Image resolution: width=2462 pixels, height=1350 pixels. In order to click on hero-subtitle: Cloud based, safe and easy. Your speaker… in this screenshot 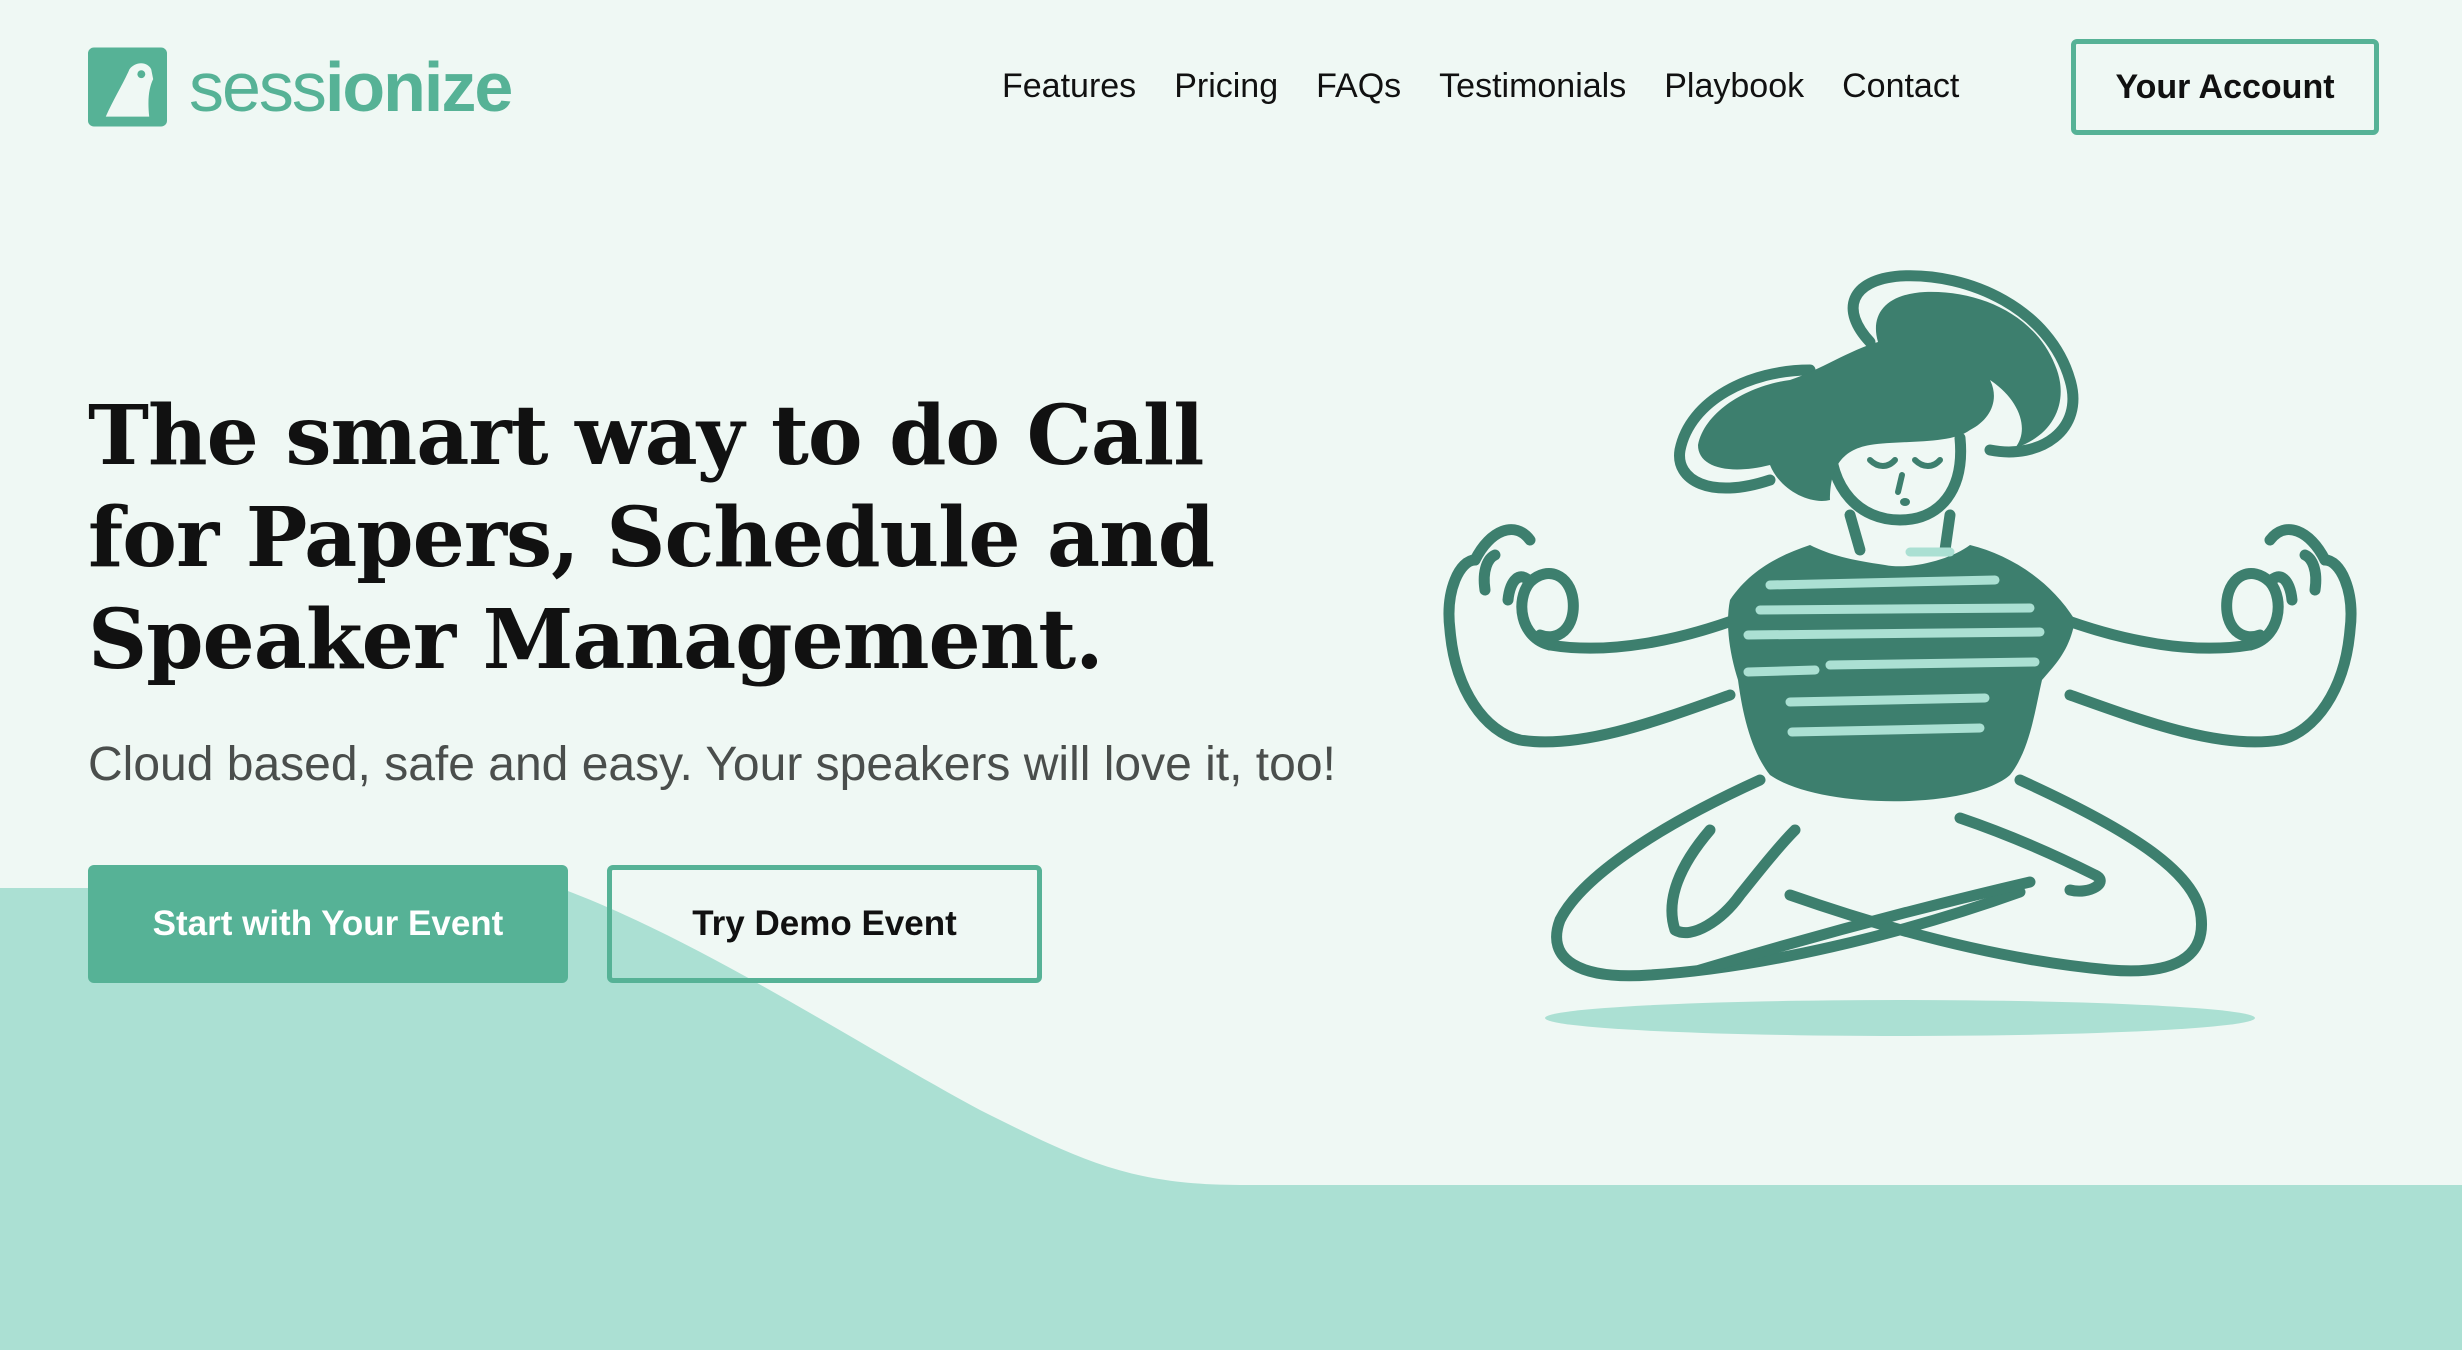, I will do `click(712, 764)`.